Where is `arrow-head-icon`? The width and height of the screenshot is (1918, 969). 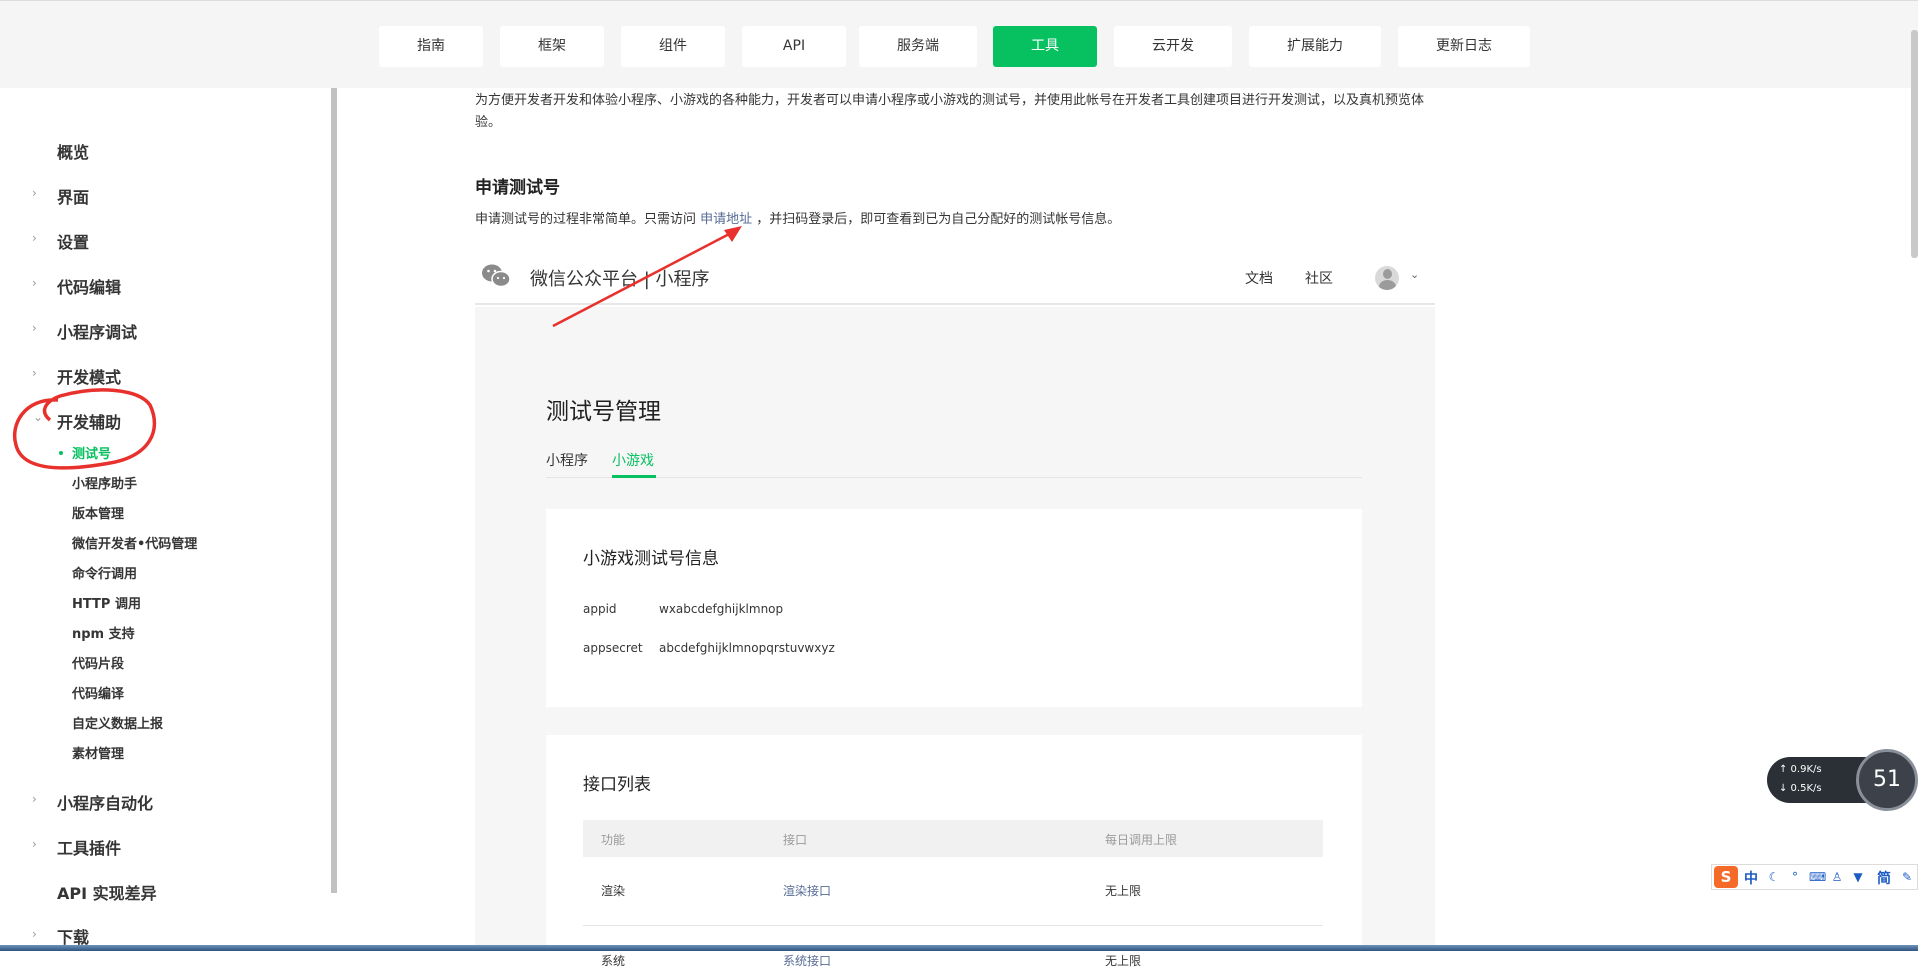
arrow-head-icon is located at coordinates (733, 234).